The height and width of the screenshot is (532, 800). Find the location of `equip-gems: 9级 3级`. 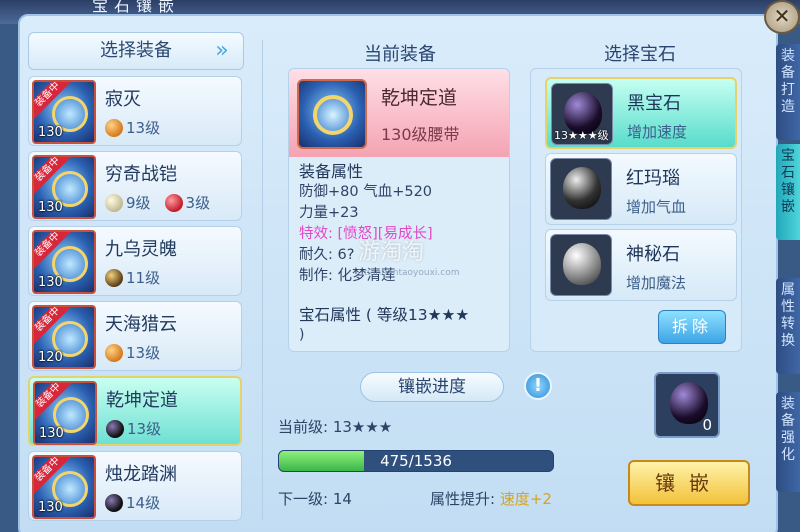

equip-gems: 9级 3级 is located at coordinates (164, 202).